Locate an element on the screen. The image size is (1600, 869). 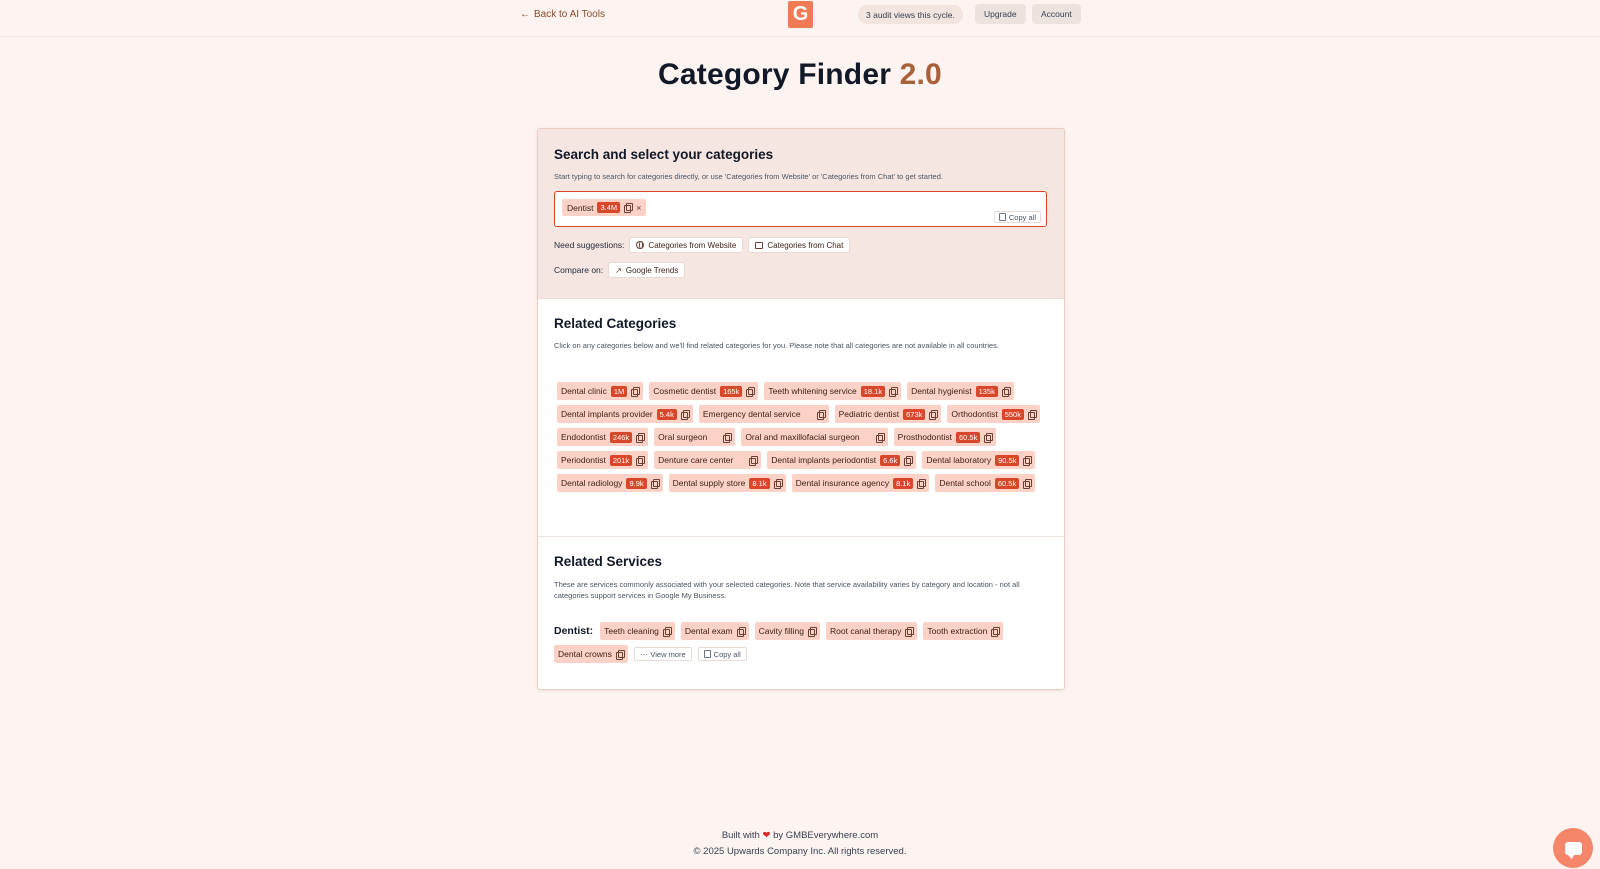
related-category-count: 5.4k is located at coordinates (666, 414).